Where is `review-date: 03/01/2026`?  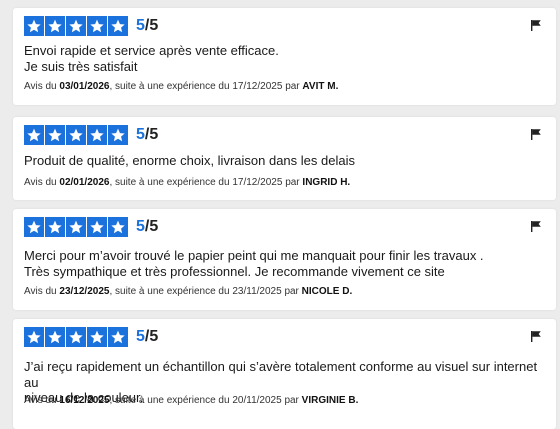
review-date: 03/01/2026 is located at coordinates (84, 86).